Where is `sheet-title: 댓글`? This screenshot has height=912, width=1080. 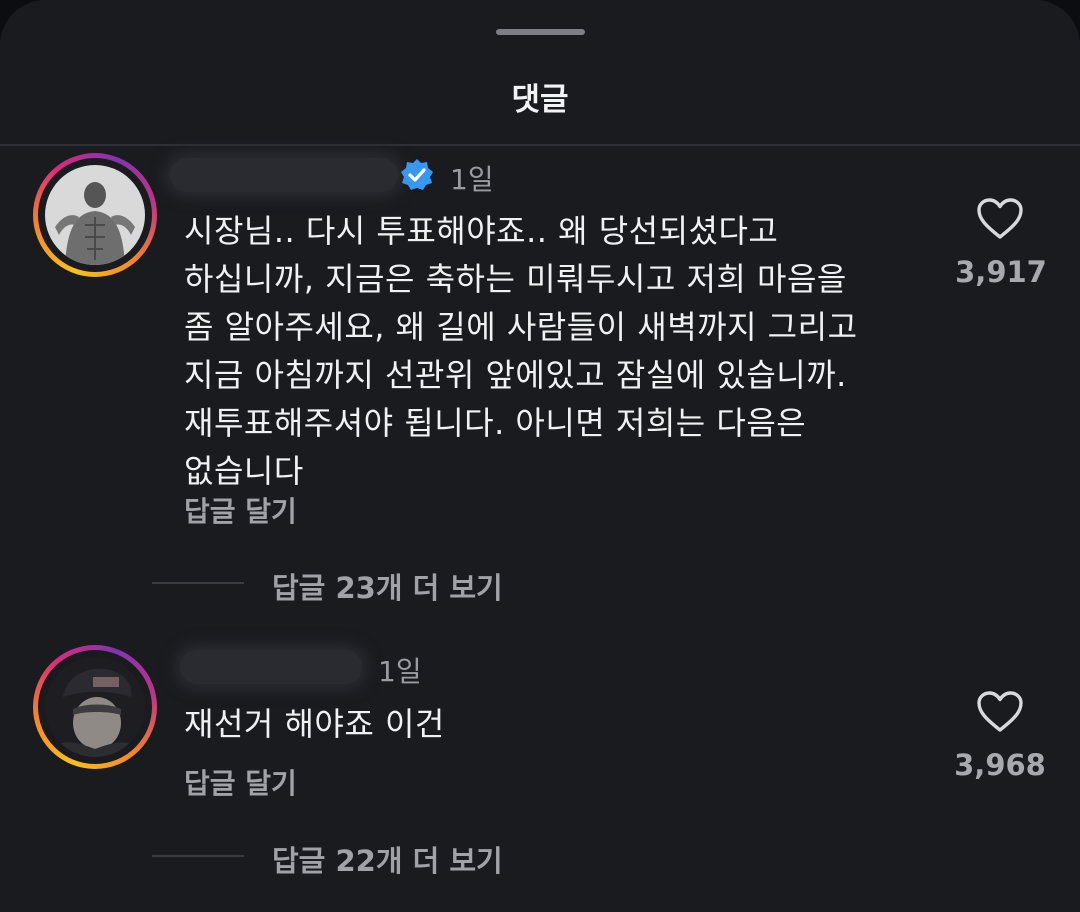 sheet-title: 댓글 is located at coordinates (540, 100).